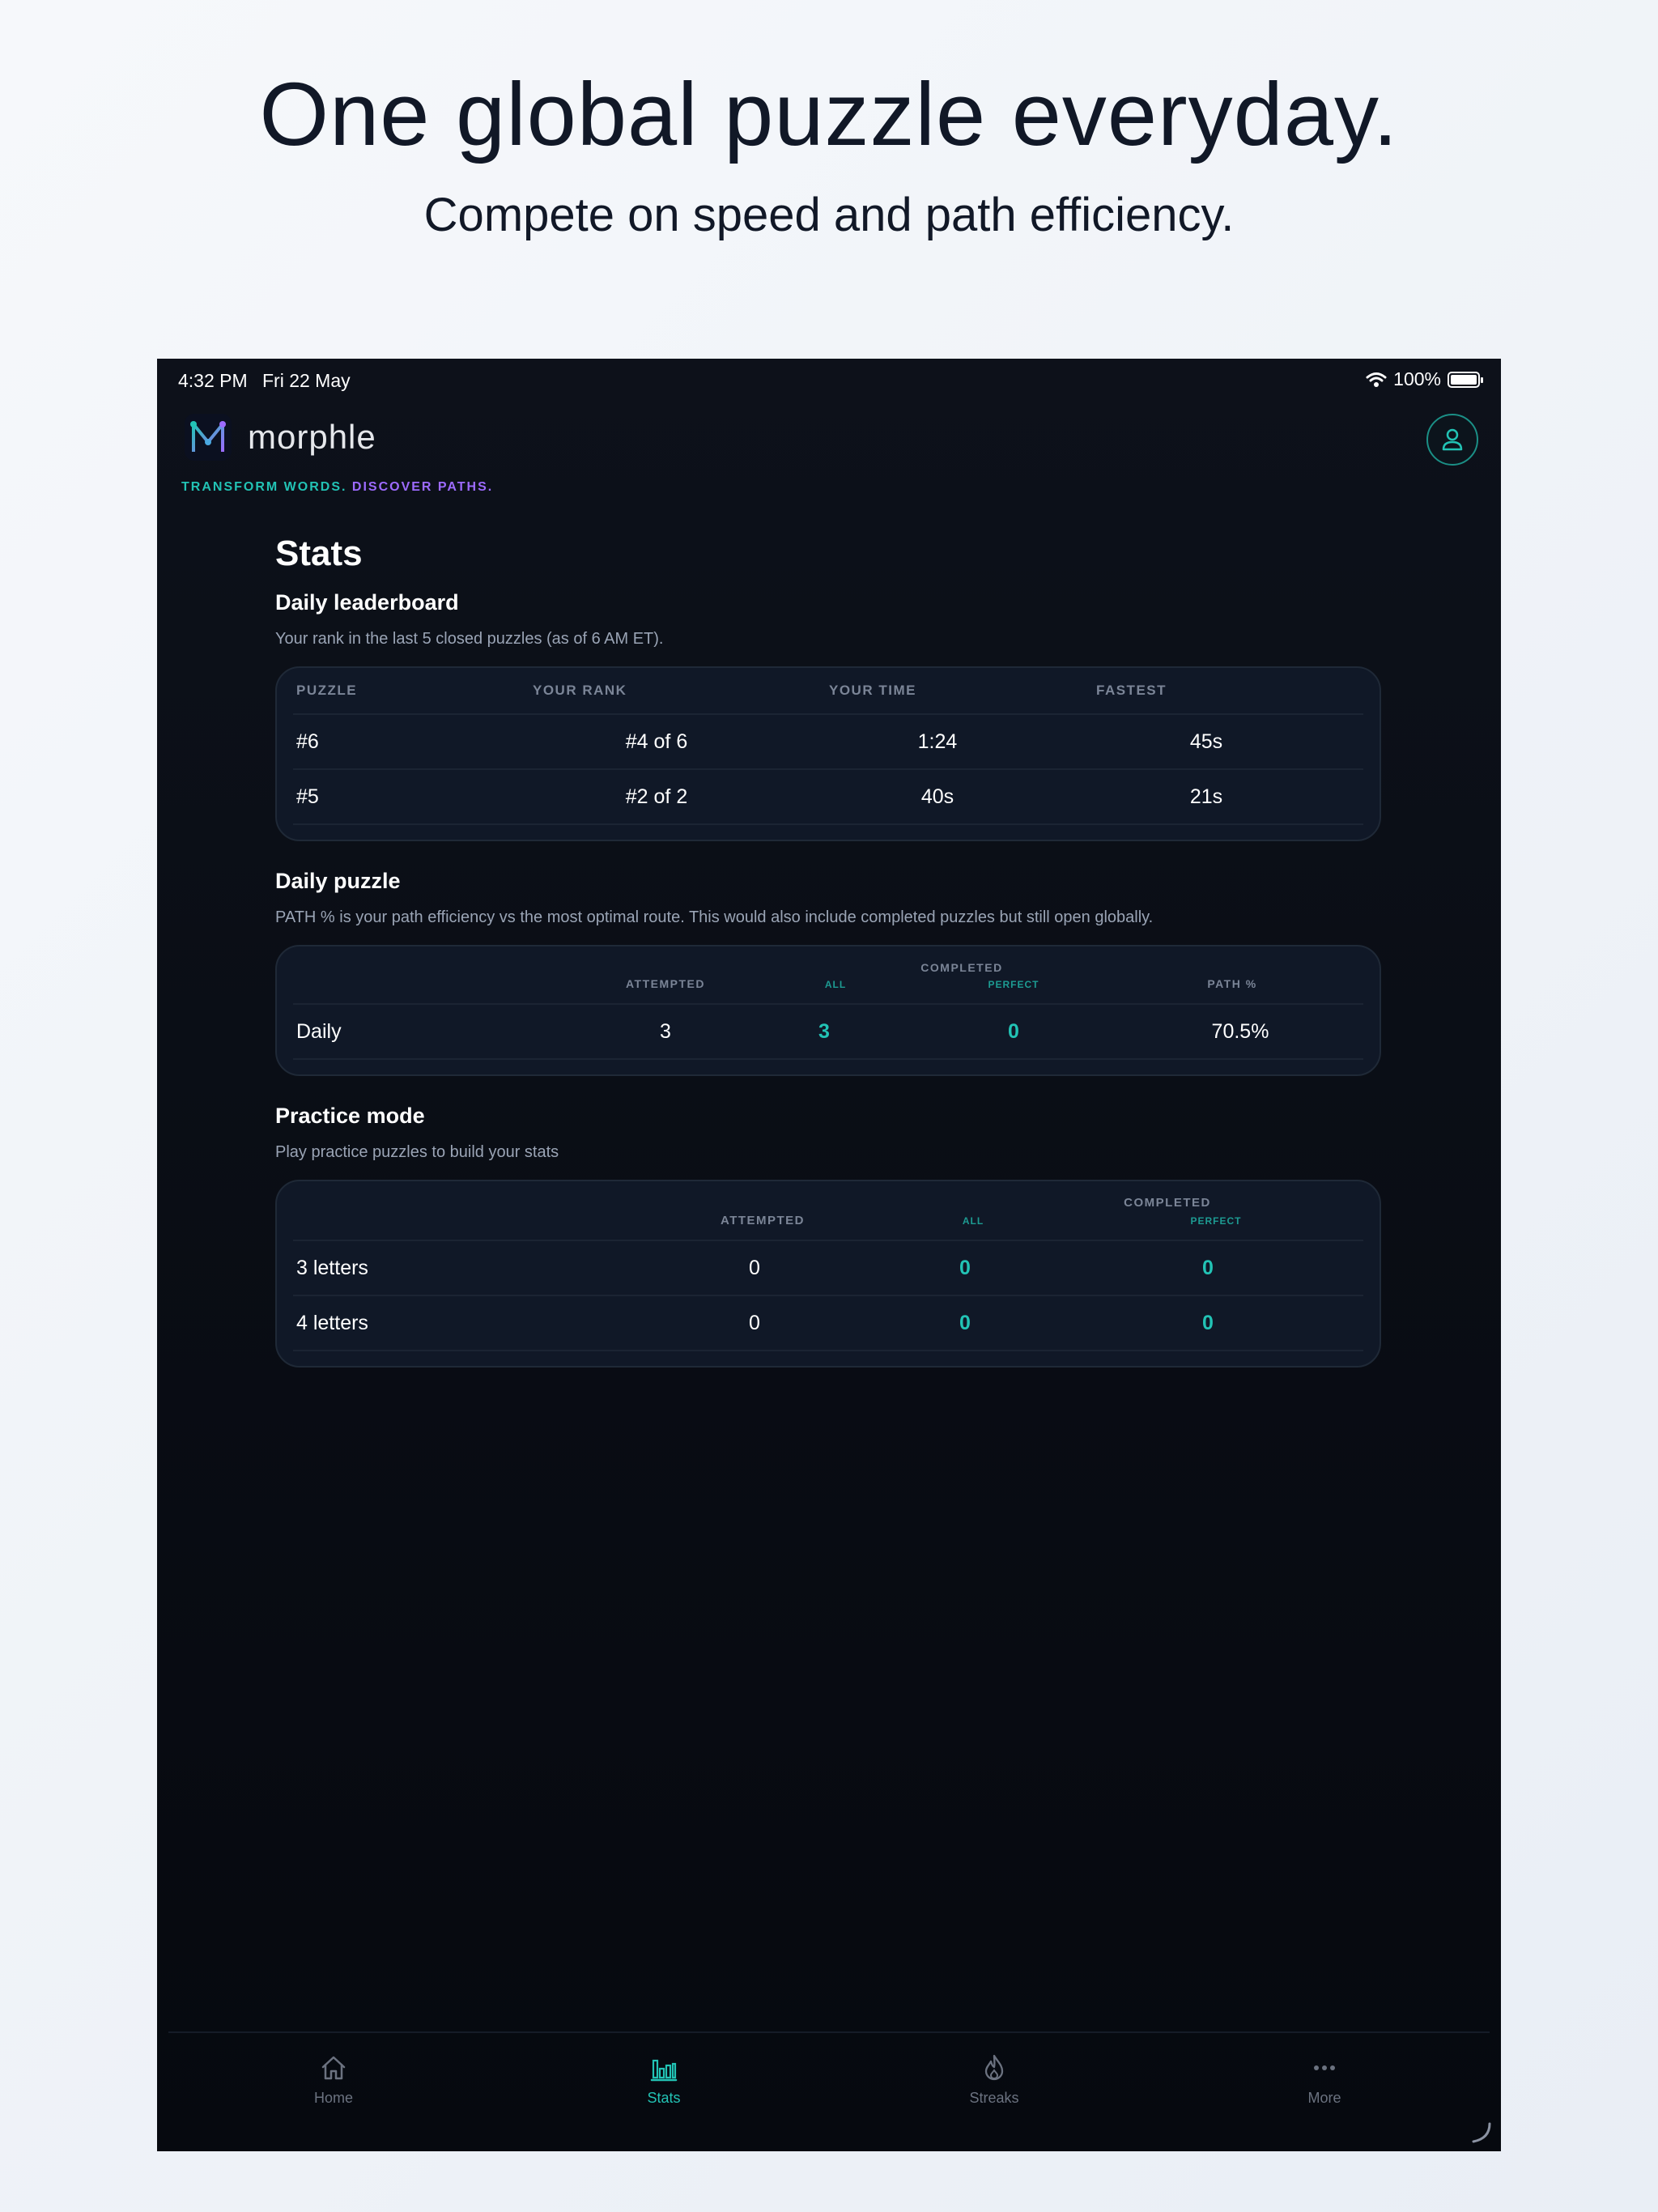 Image resolution: width=1658 pixels, height=2212 pixels. I want to click on rank-cell: #2 of 2, so click(656, 797).